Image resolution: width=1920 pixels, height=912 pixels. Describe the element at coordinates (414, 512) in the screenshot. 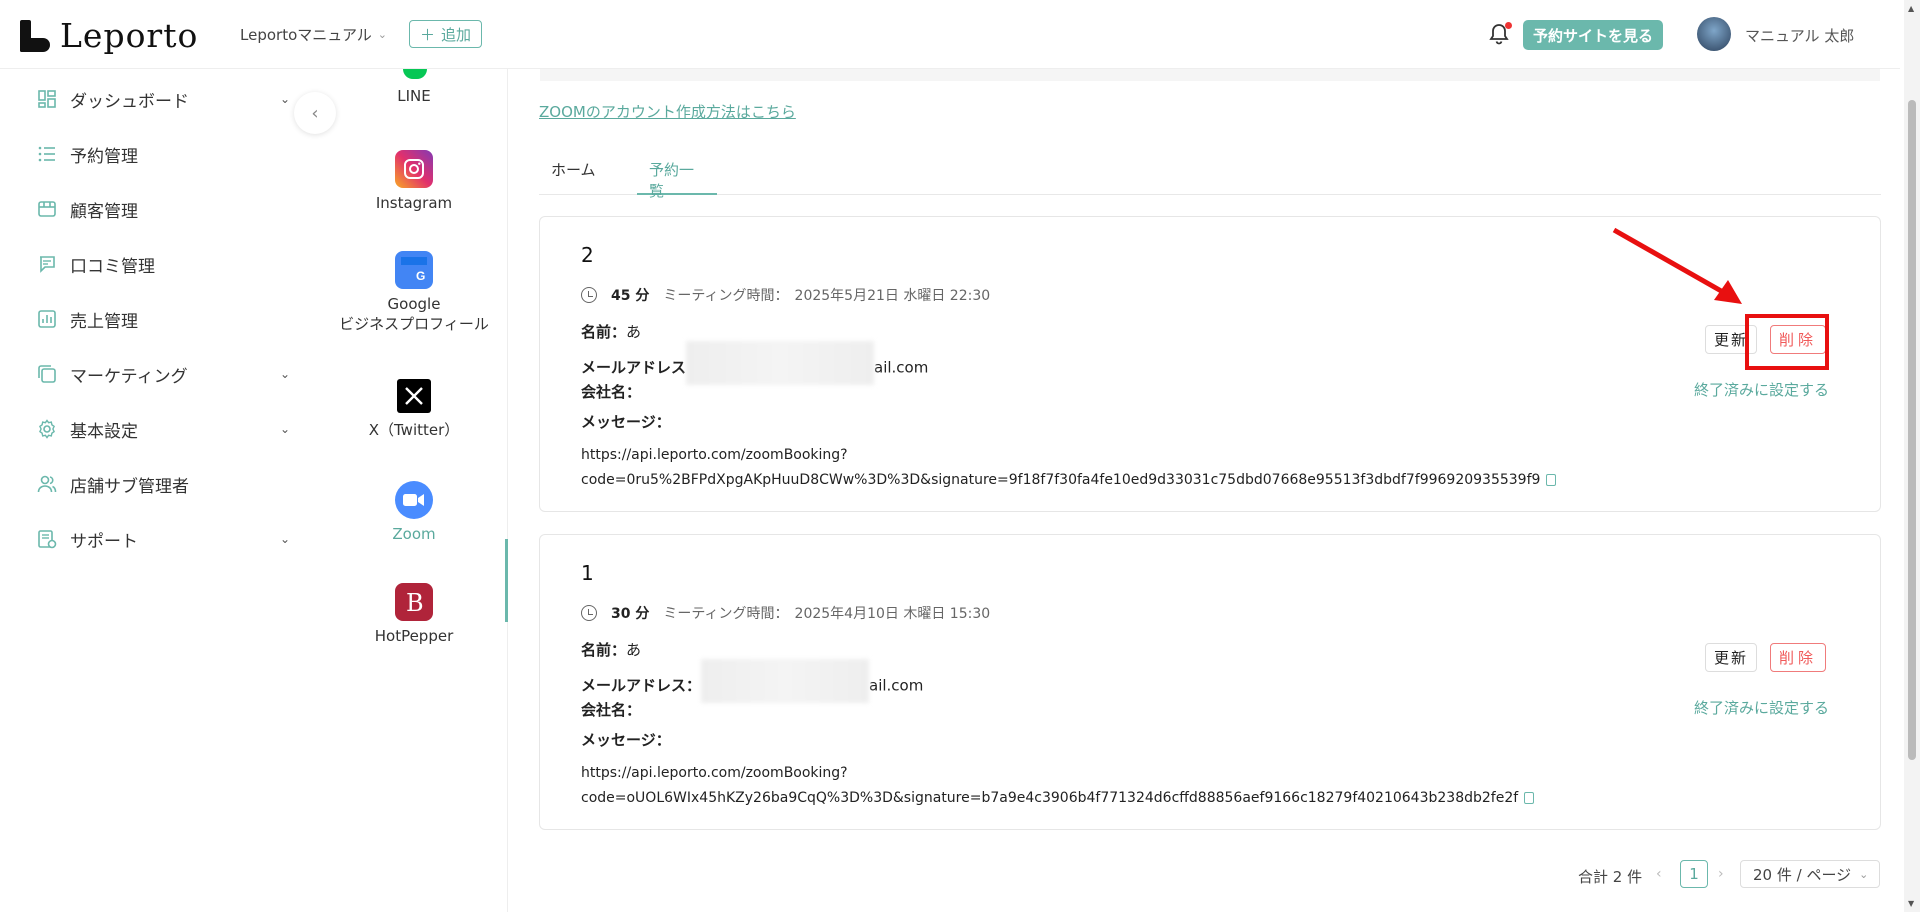

I see `integration-zoom: Zoom` at that location.